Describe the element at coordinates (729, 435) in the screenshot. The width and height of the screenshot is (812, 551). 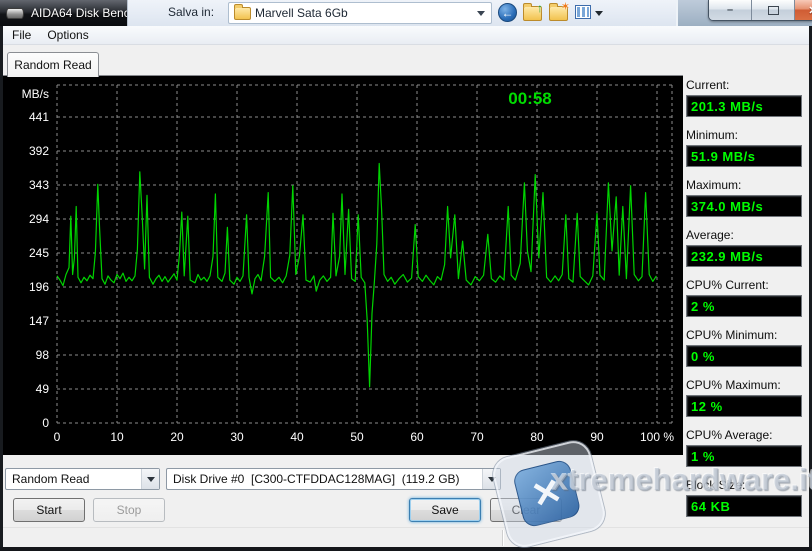
I see `stat-label-cpu-average: CPU% Average:` at that location.